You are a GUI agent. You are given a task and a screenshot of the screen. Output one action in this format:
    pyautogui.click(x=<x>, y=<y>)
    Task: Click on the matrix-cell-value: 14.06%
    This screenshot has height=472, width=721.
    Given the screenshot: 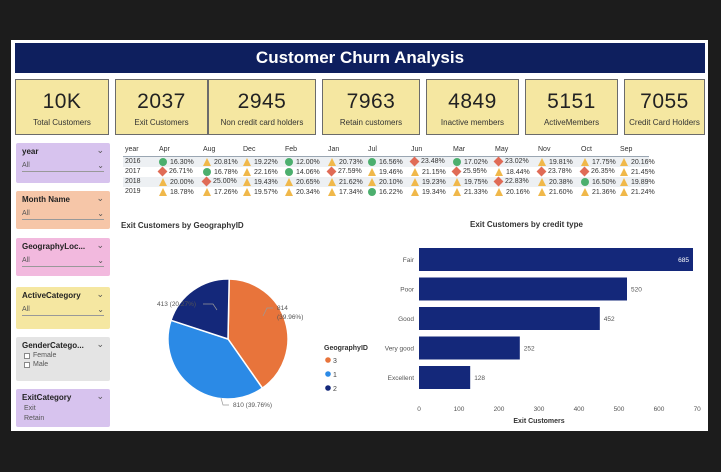 What is the action you would take?
    pyautogui.click(x=308, y=172)
    